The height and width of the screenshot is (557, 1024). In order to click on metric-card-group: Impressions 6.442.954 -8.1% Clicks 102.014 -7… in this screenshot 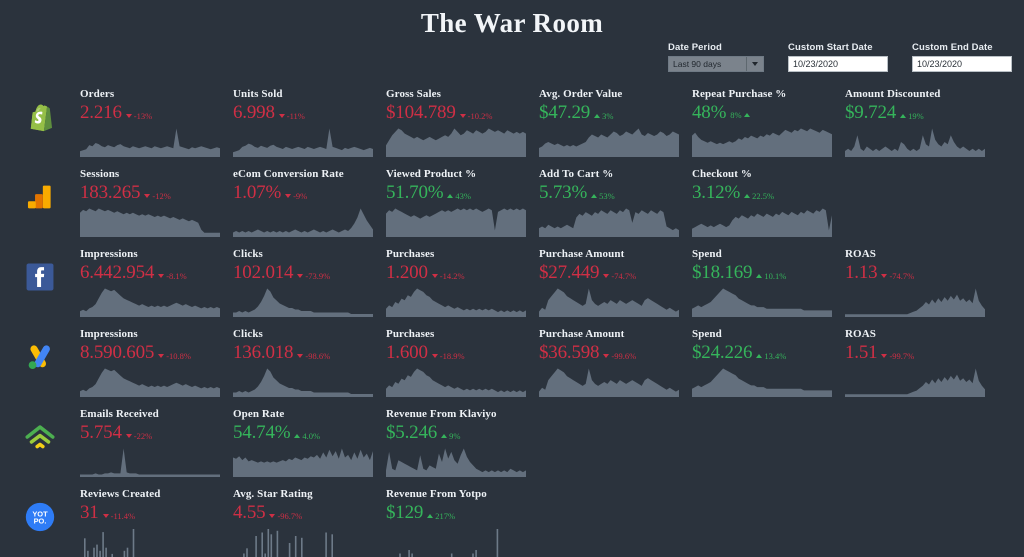, I will do `click(552, 288)`.